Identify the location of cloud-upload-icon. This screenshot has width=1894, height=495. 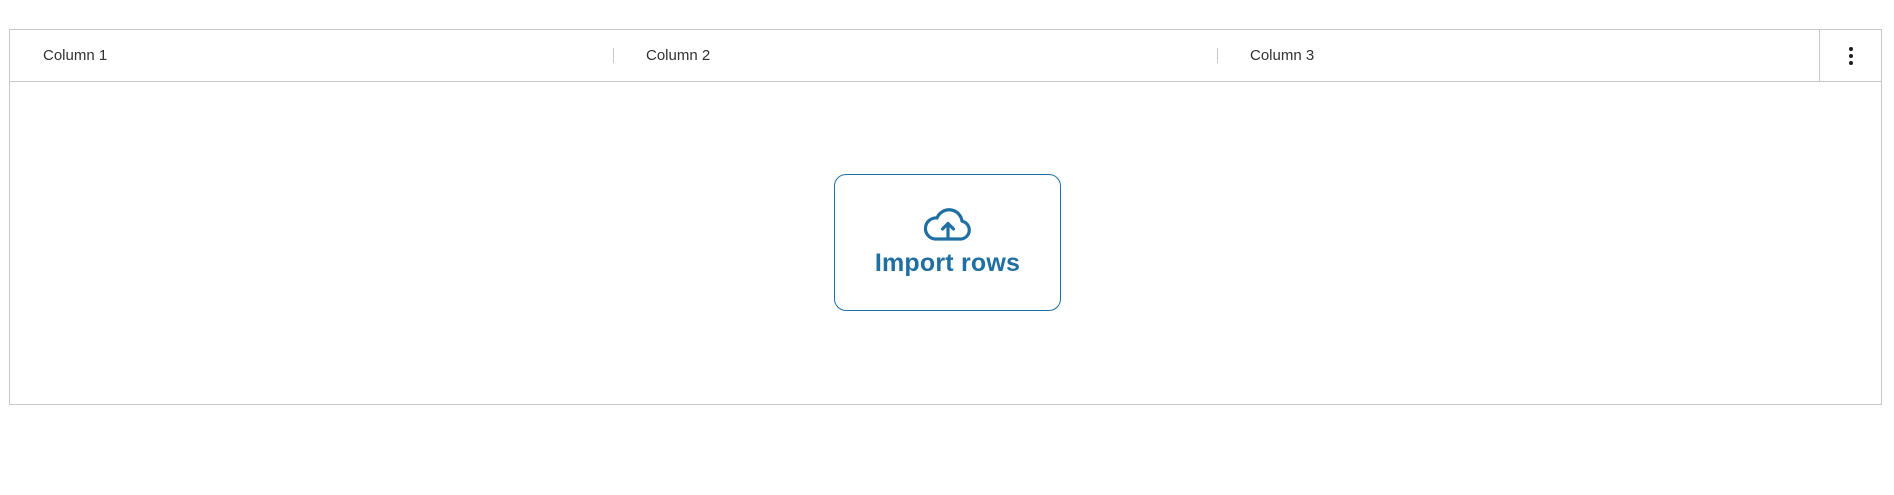
(947, 224).